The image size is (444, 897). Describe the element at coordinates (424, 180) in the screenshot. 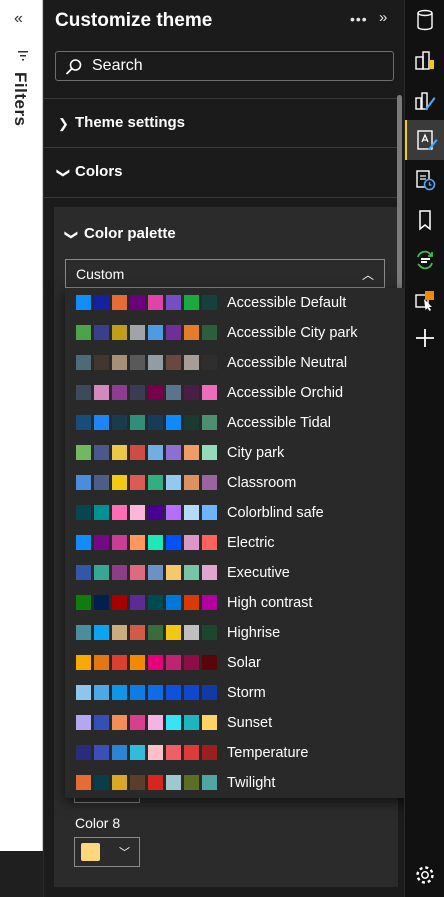

I see `performance-button` at that location.